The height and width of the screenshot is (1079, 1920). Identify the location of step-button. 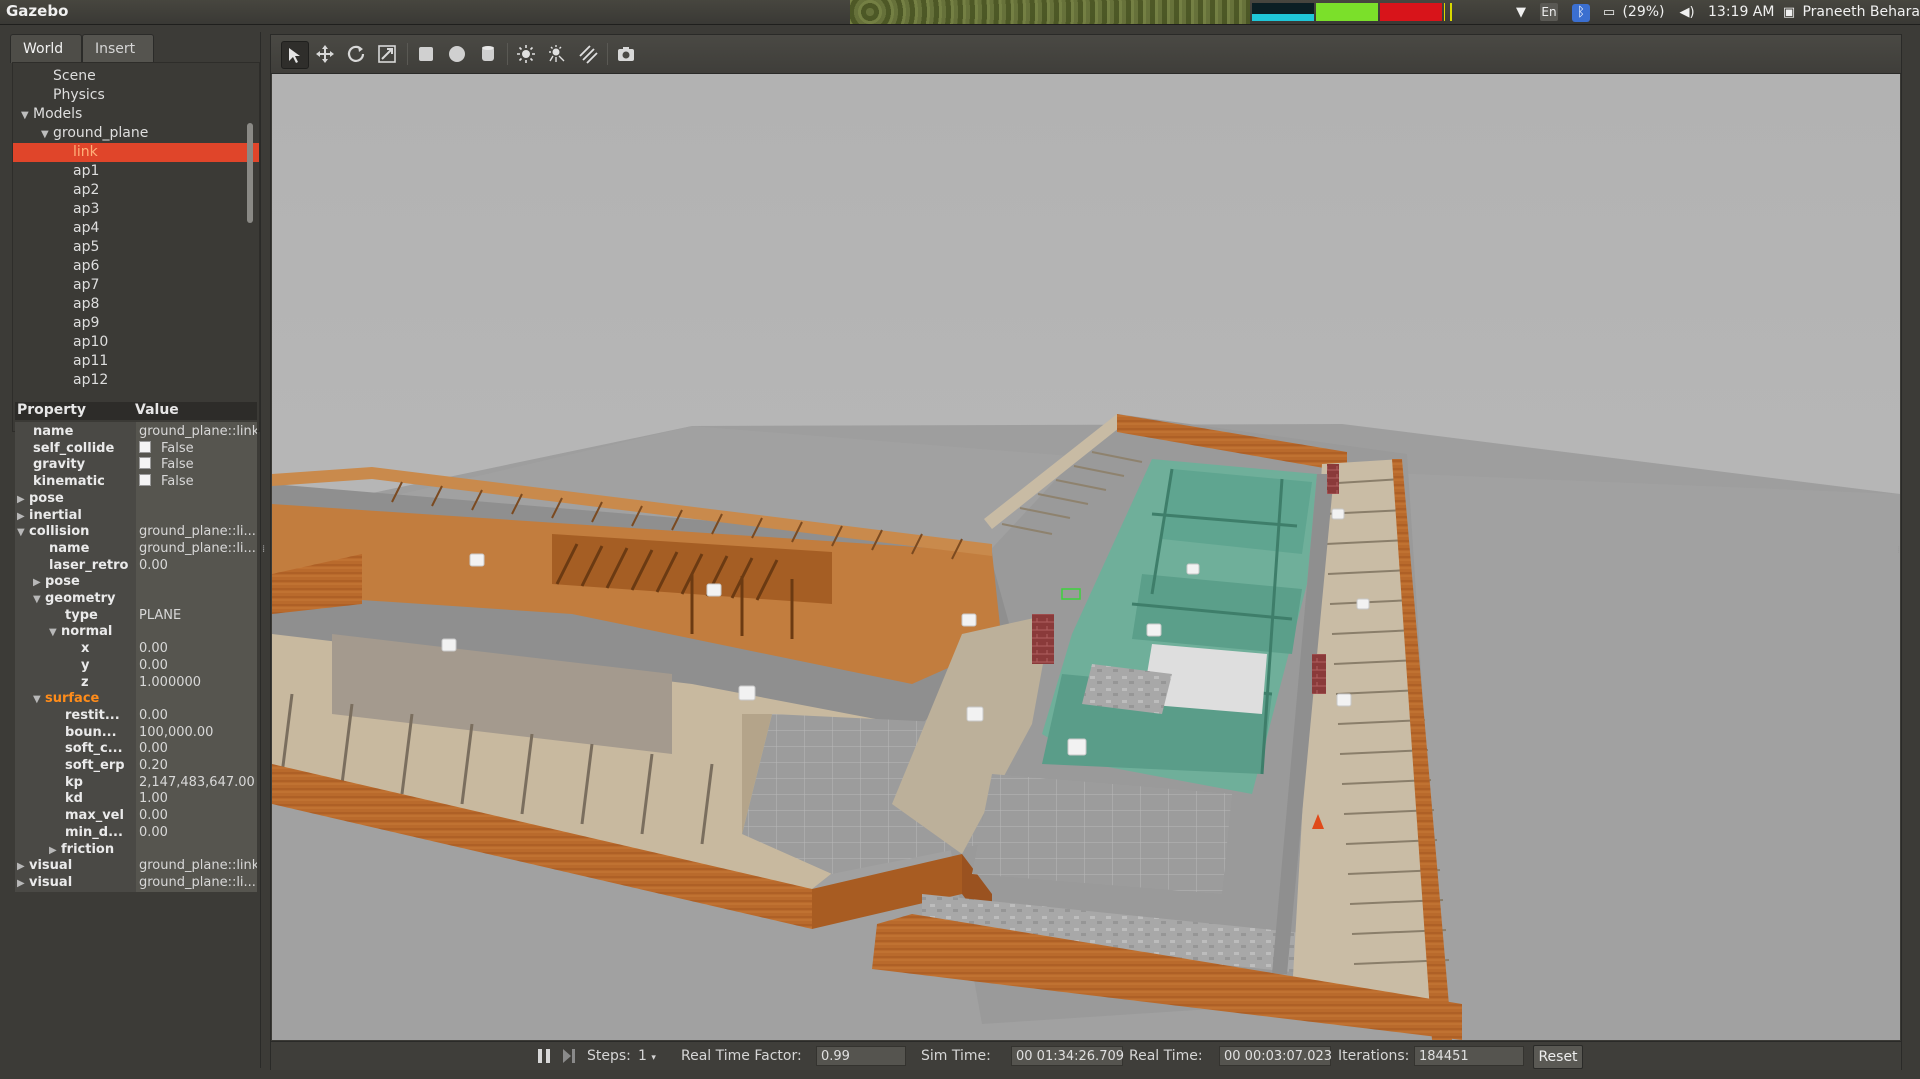
(569, 1058).